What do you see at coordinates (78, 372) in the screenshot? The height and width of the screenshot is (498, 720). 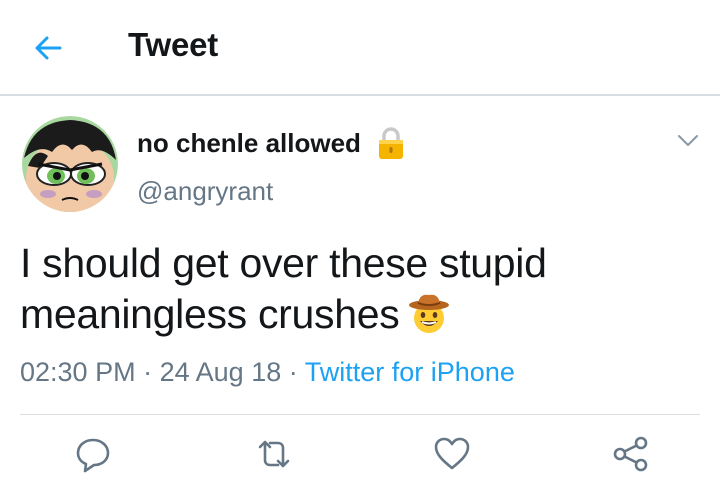 I see `tweet-time: 02:30 PM` at bounding box center [78, 372].